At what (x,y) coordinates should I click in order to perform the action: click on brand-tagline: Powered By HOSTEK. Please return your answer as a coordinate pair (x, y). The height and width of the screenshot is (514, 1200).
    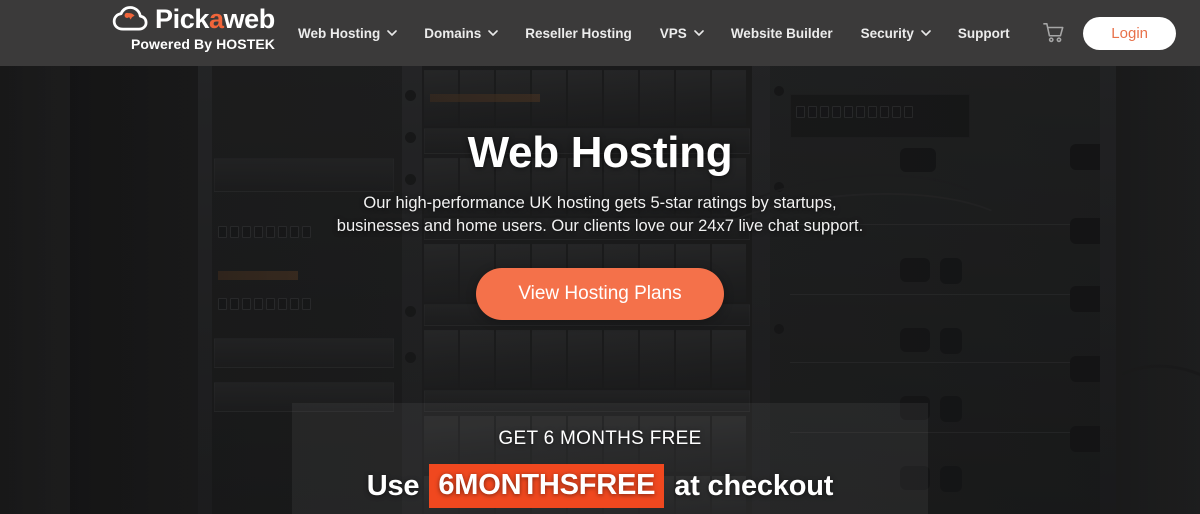
    Looking at the image, I should click on (203, 44).